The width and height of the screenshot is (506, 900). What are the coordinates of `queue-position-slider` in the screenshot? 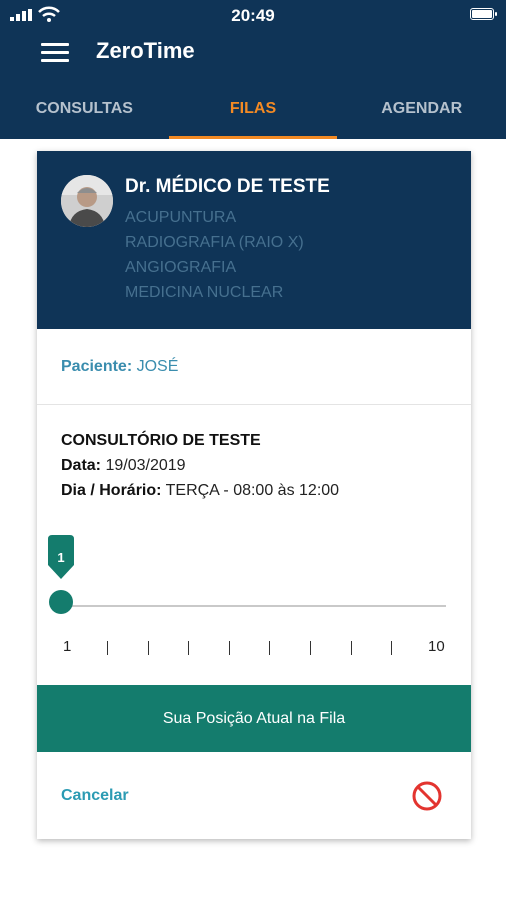 It's located at (253, 606).